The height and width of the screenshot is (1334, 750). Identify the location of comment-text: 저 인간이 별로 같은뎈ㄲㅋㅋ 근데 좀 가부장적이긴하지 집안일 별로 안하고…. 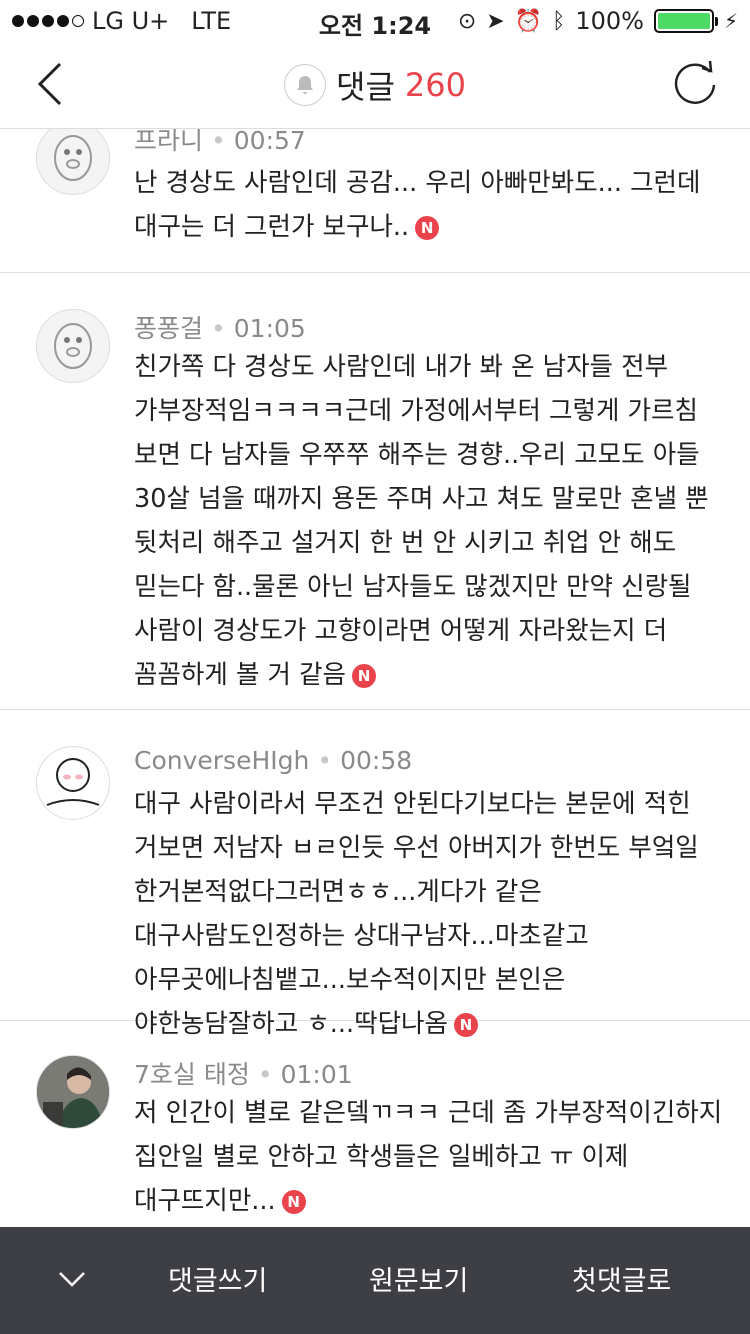
(428, 1157).